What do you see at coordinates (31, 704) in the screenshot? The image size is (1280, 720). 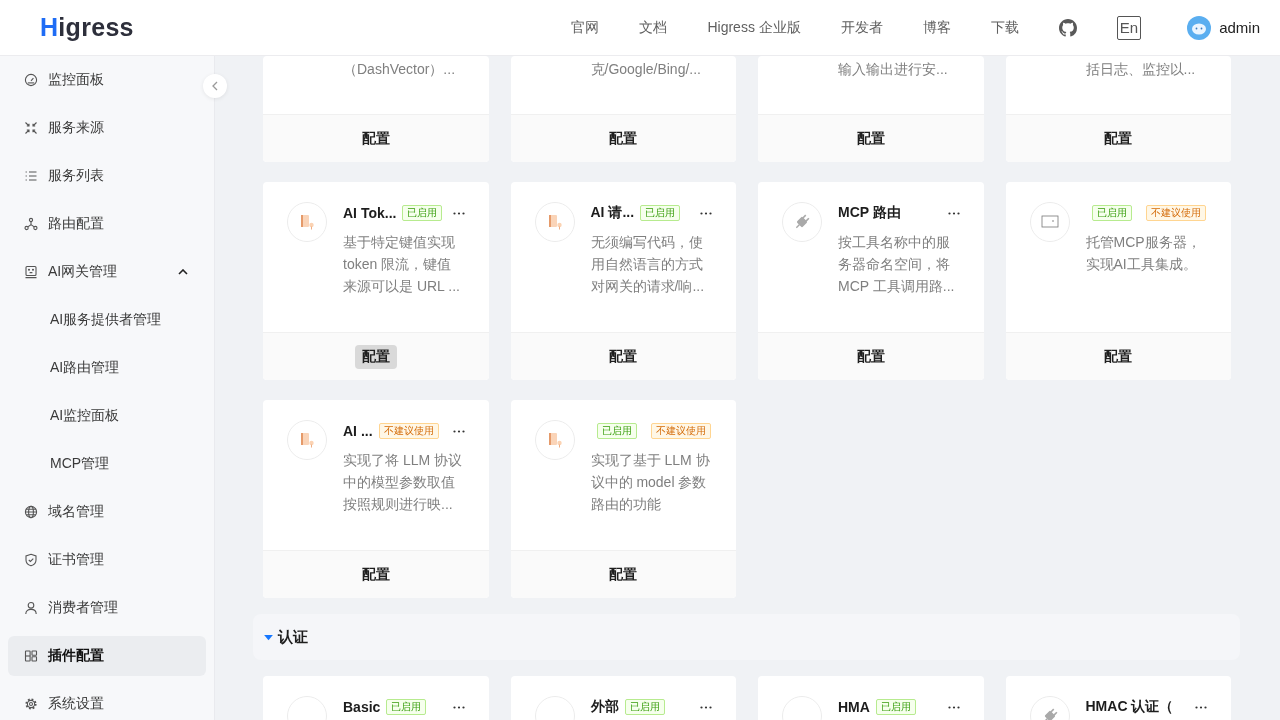 I see `settings-icon` at bounding box center [31, 704].